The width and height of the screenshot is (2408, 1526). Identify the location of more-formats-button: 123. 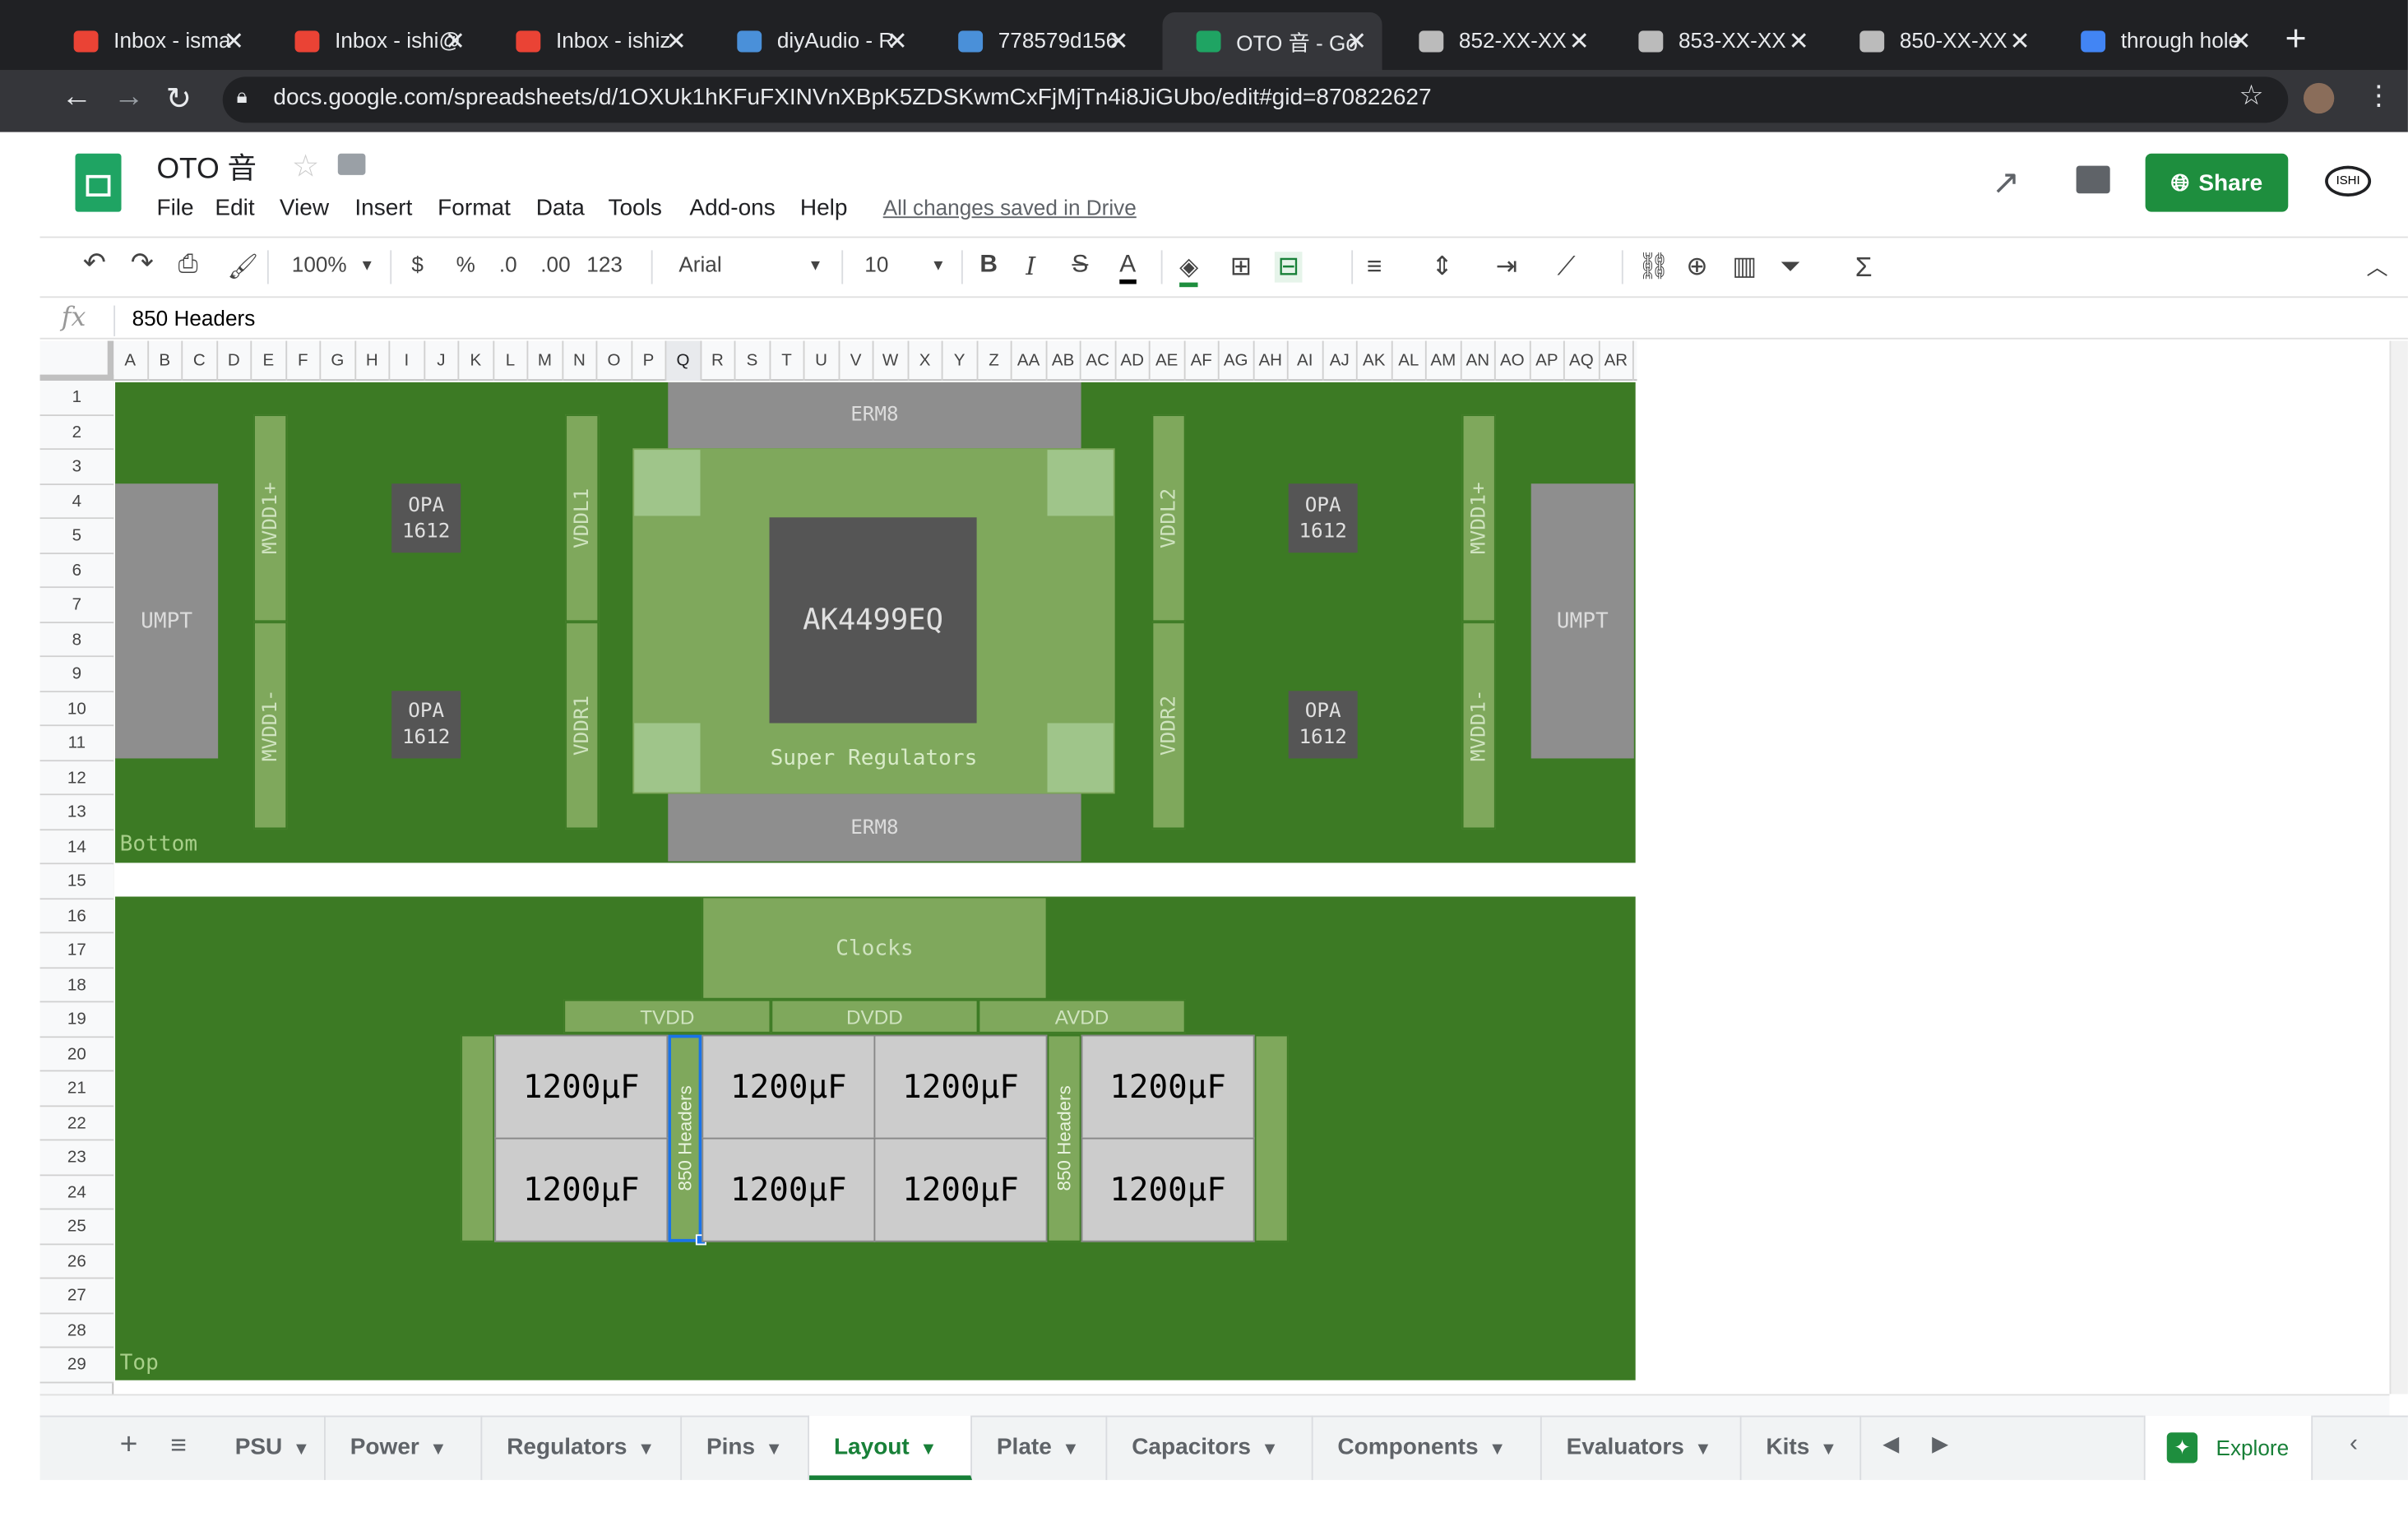
(604, 264).